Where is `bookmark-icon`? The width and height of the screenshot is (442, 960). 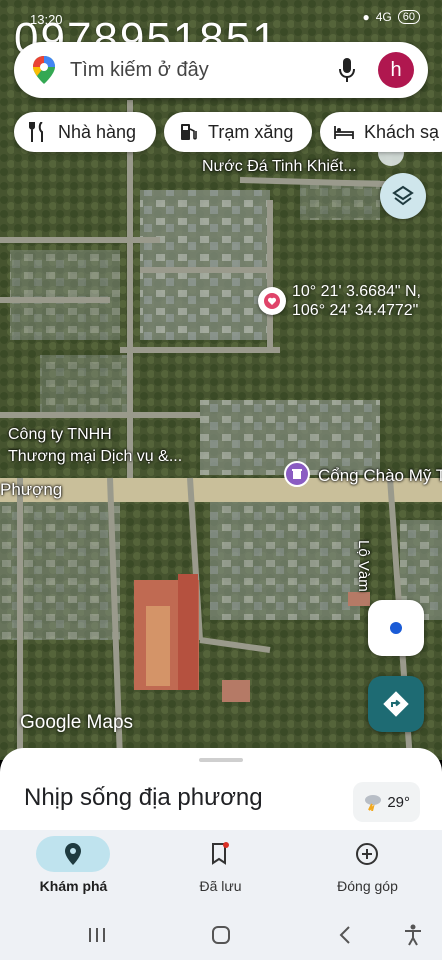
bookmark-icon is located at coordinates (220, 853).